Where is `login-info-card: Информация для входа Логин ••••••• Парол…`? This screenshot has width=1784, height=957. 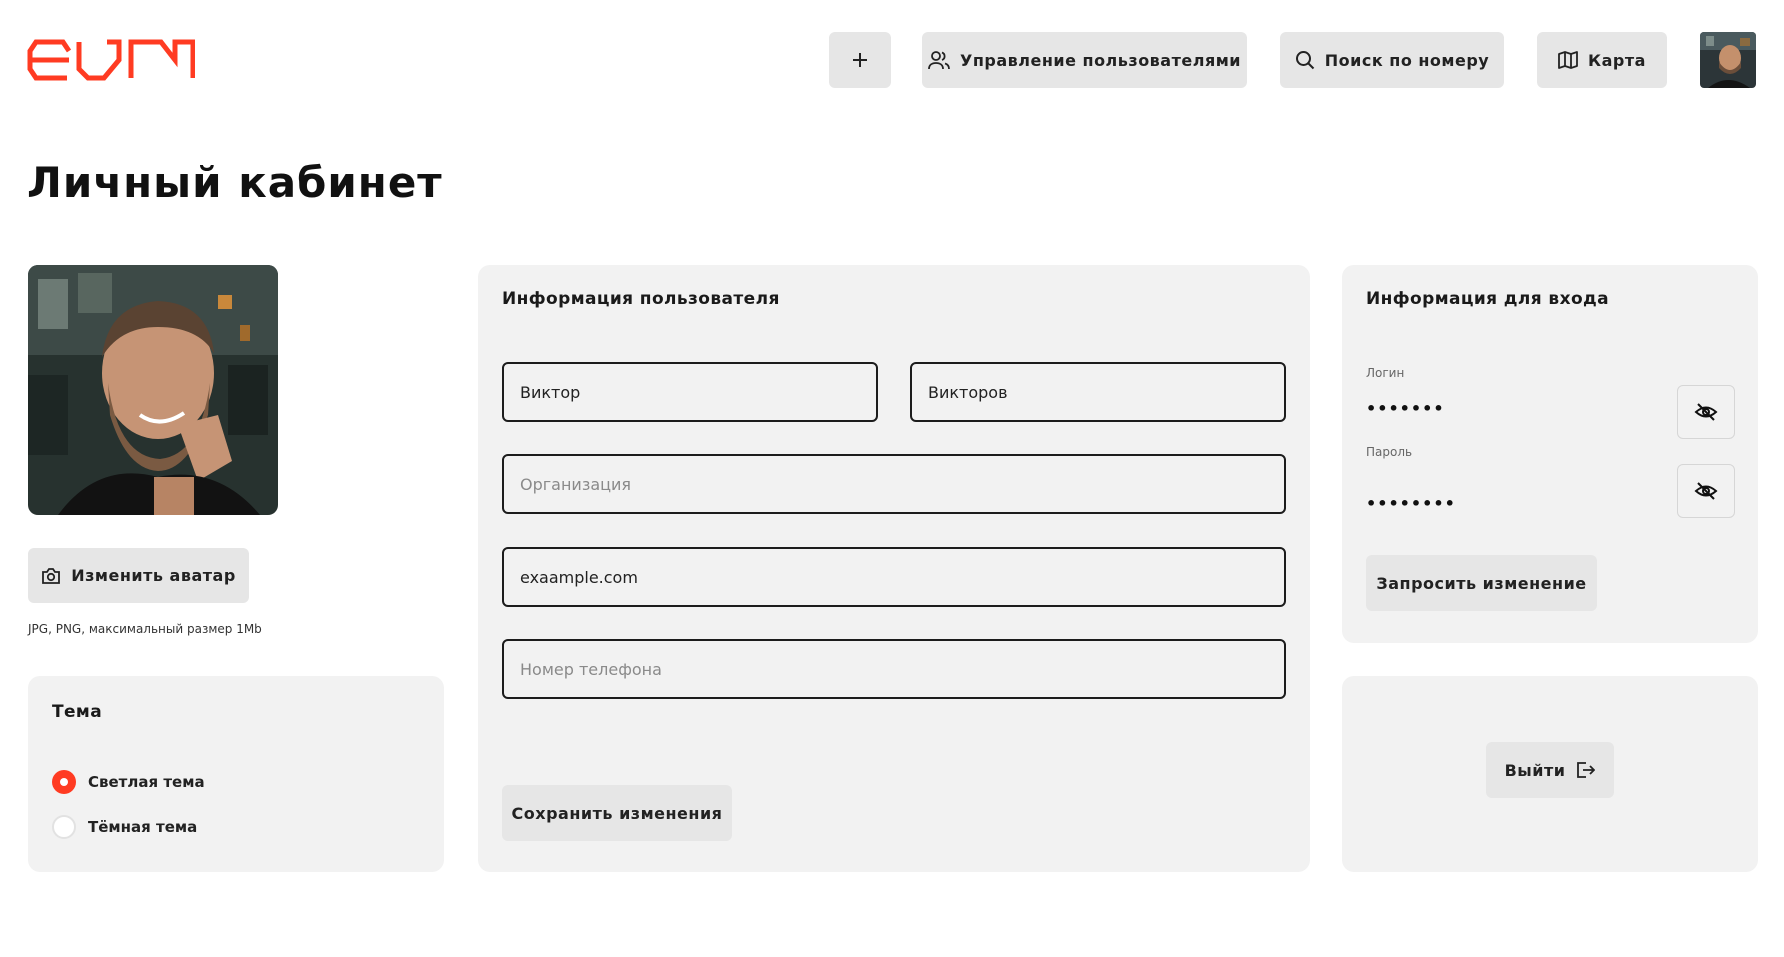 login-info-card: Информация для входа Логин ••••••• Парол… is located at coordinates (1550, 454).